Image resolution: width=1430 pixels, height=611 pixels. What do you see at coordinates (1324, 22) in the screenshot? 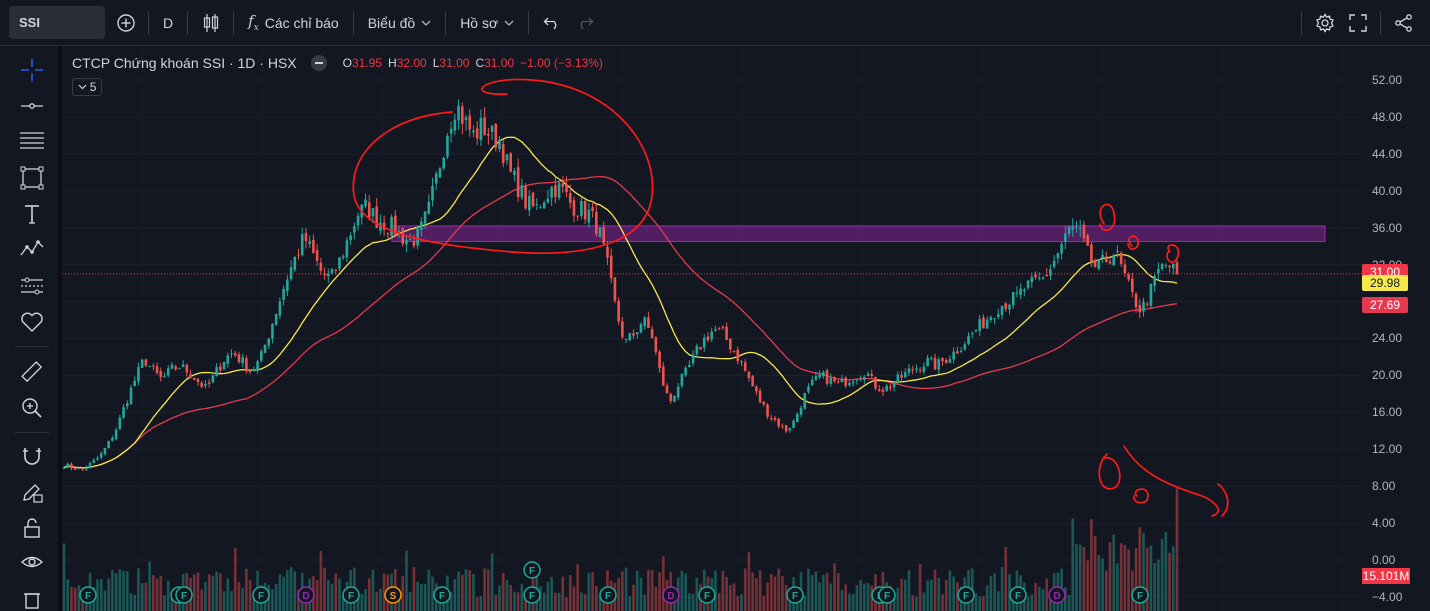
I see `settings-button` at bounding box center [1324, 22].